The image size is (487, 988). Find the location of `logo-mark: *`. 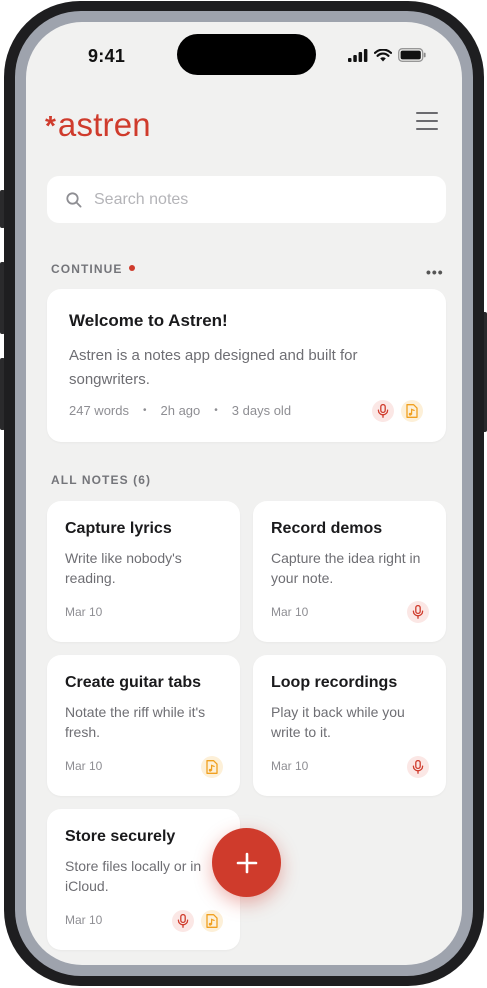

logo-mark: * is located at coordinates (50, 125).